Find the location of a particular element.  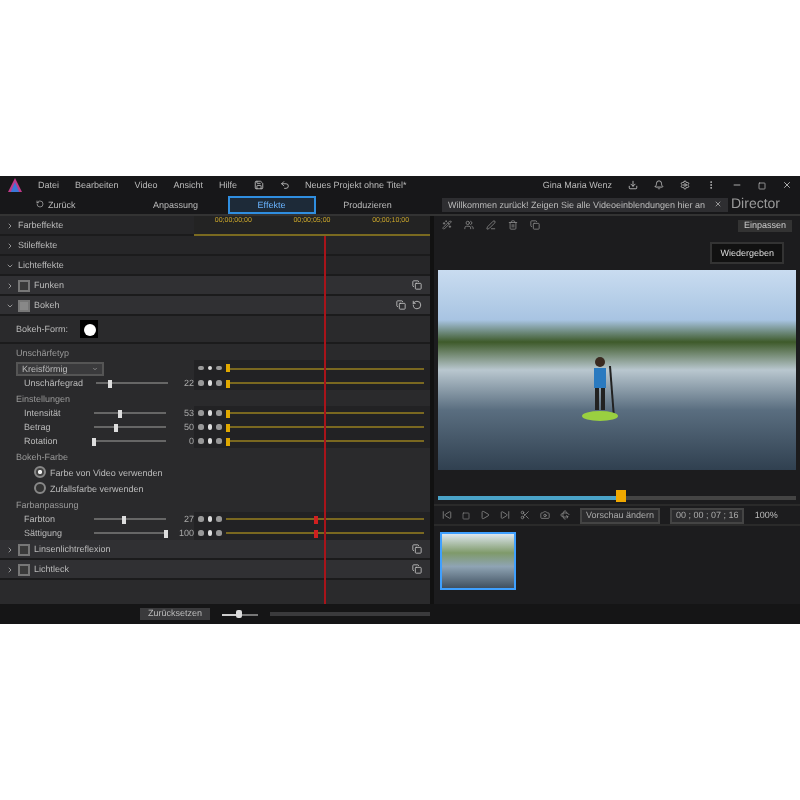

maximize-icon is located at coordinates (762, 185).